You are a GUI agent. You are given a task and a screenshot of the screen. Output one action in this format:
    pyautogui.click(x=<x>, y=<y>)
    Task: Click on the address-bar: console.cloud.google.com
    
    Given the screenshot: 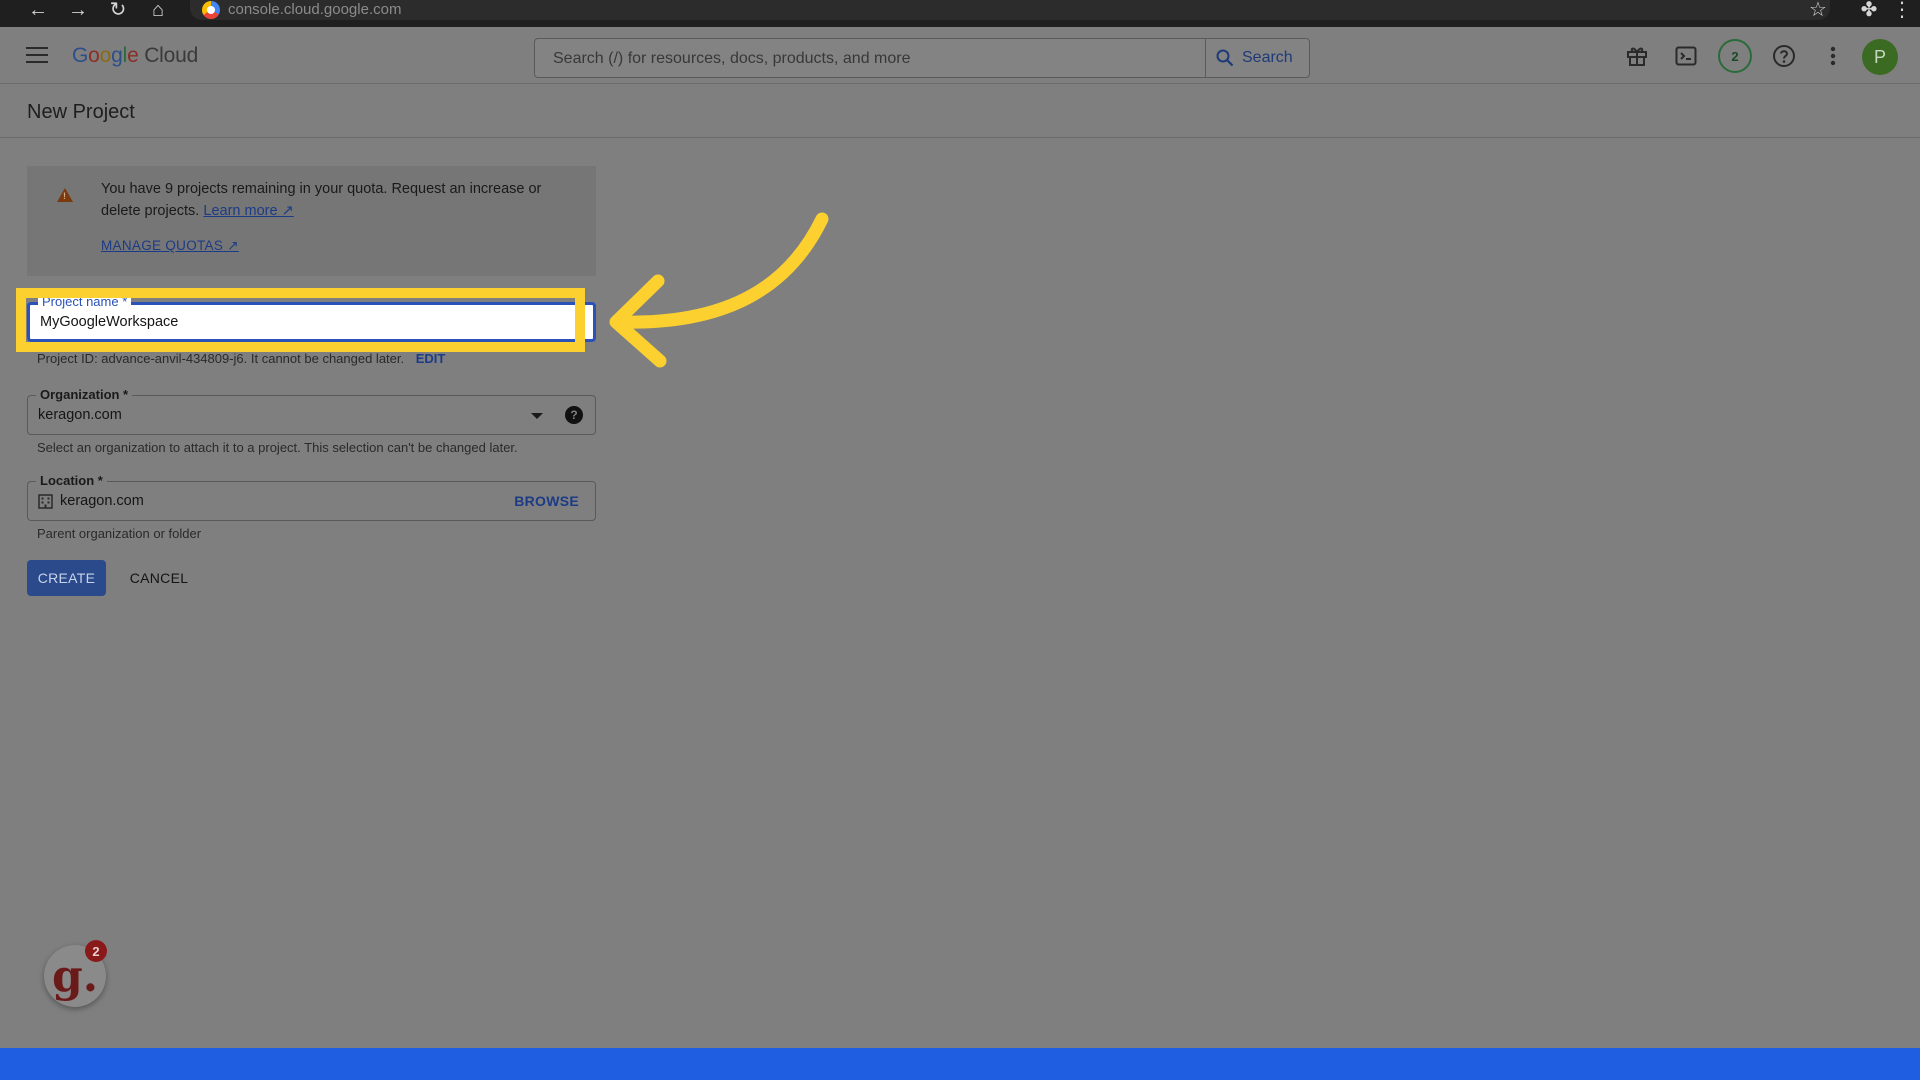 What is the action you would take?
    pyautogui.click(x=1010, y=10)
    